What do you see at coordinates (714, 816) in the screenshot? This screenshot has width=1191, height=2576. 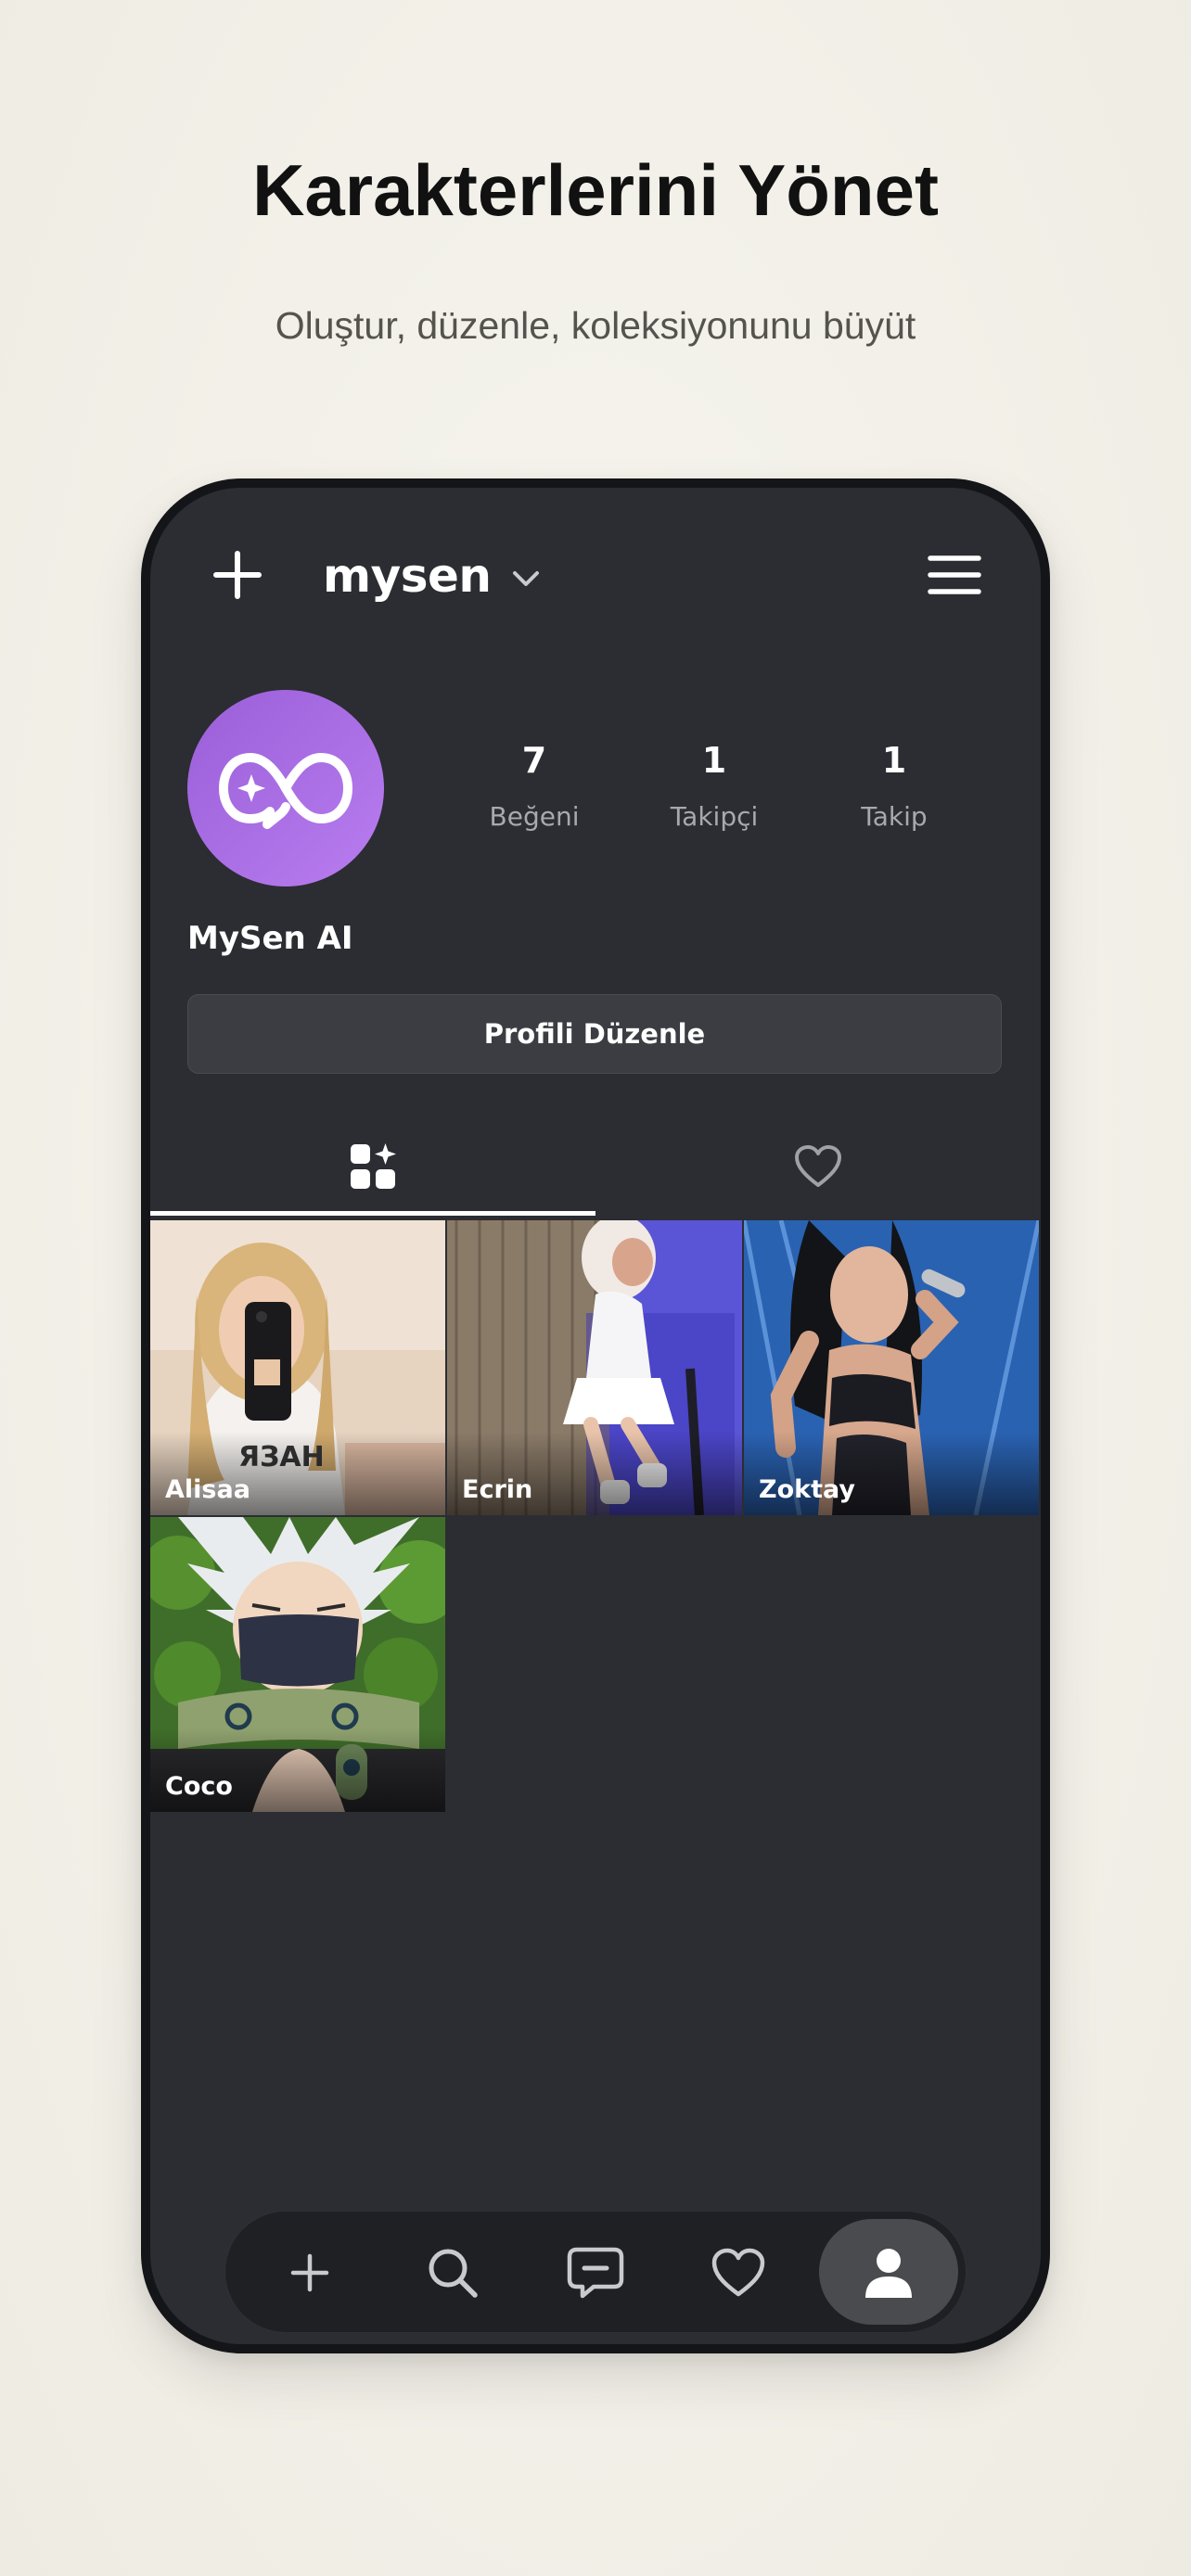 I see `stat-followers-label: Takipçi` at bounding box center [714, 816].